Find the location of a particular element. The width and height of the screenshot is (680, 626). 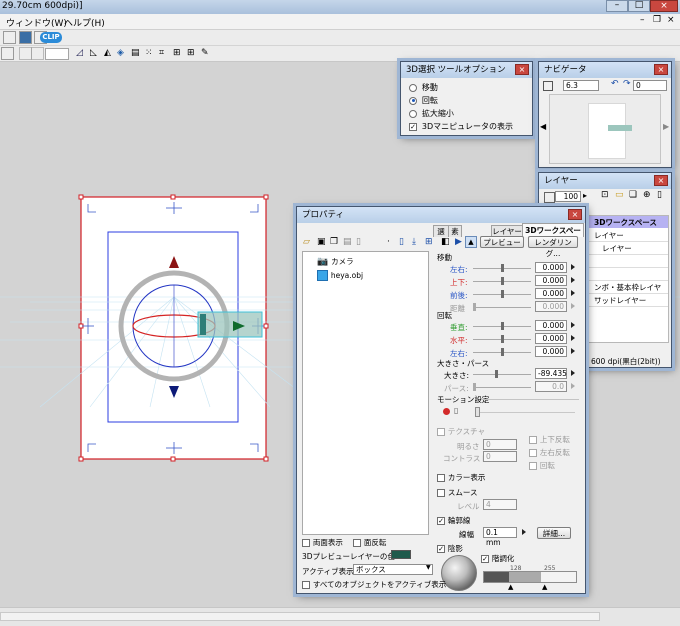

layer-opacity-field: 100 % is located at coordinates (568, 201).